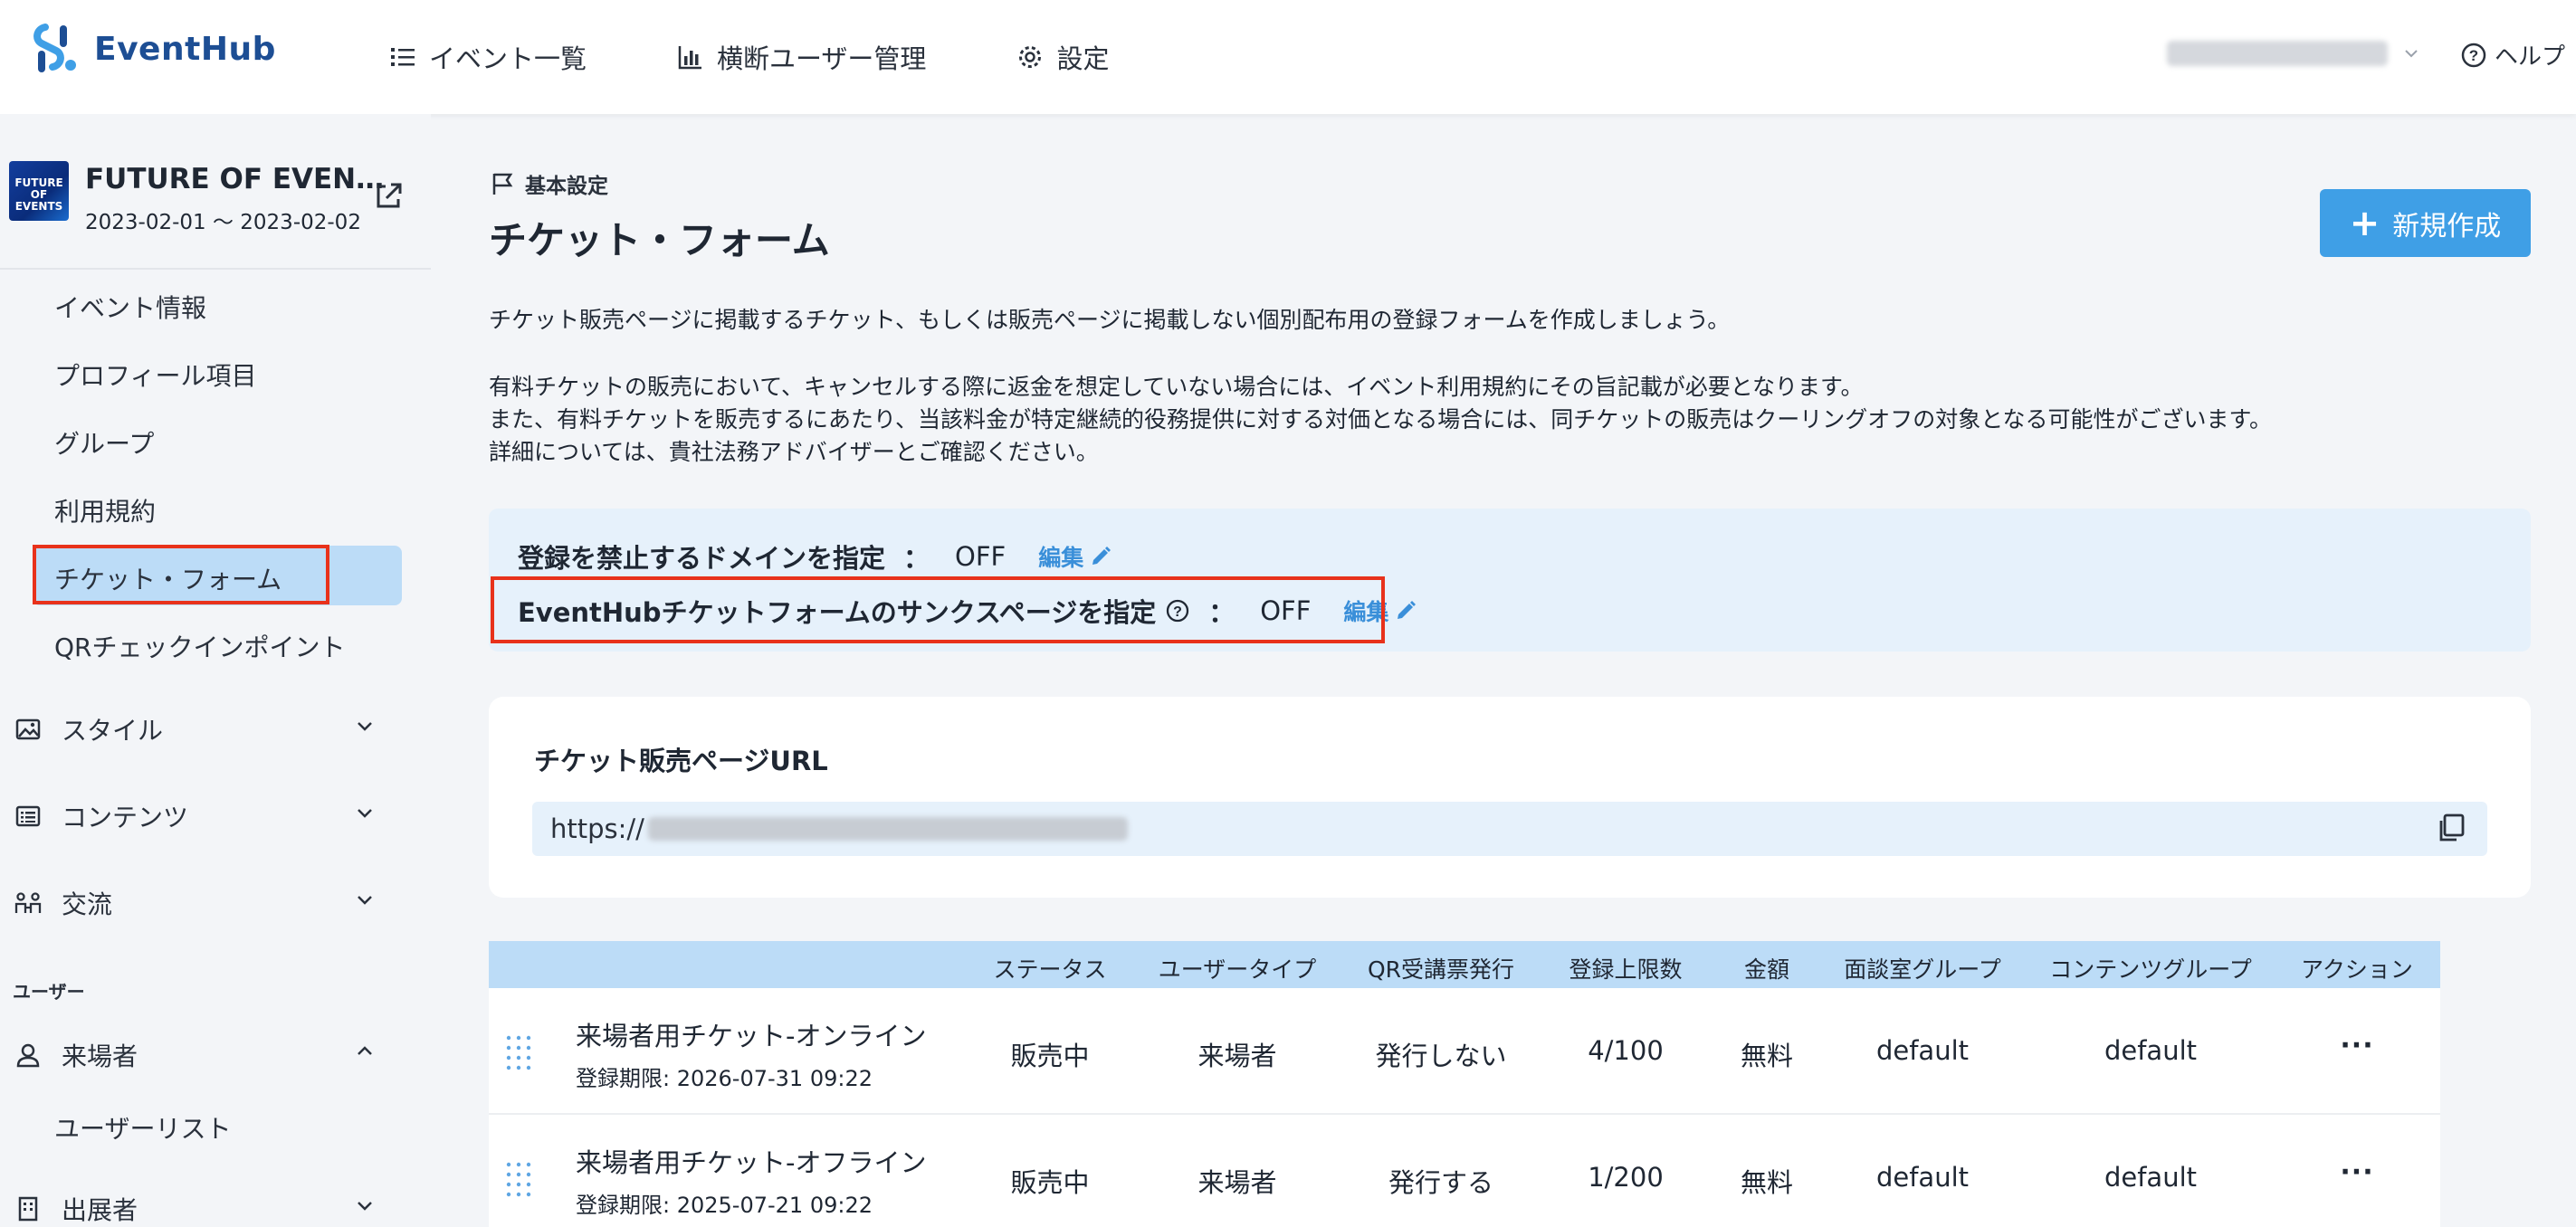  What do you see at coordinates (1030, 57) in the screenshot?
I see `gear-icon` at bounding box center [1030, 57].